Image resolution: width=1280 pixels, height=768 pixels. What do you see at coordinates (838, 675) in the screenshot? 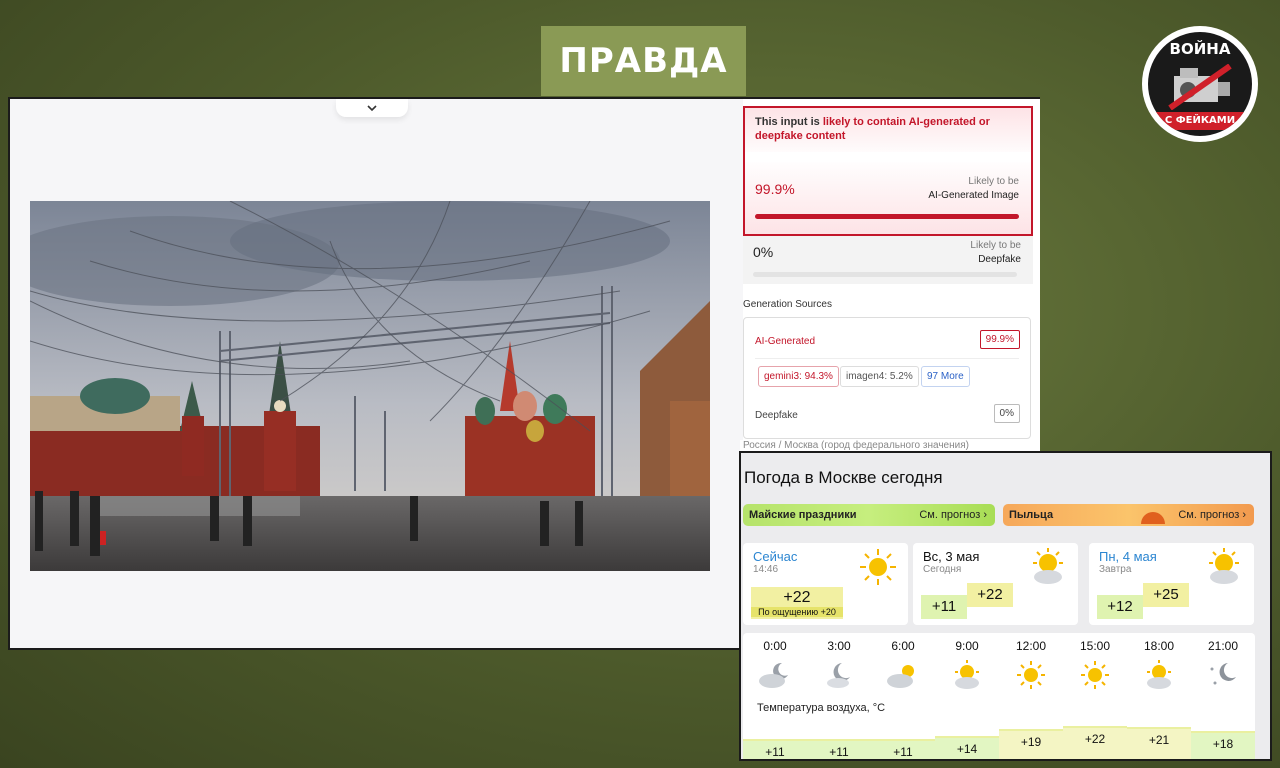
I see `moon-cloud-icon` at bounding box center [838, 675].